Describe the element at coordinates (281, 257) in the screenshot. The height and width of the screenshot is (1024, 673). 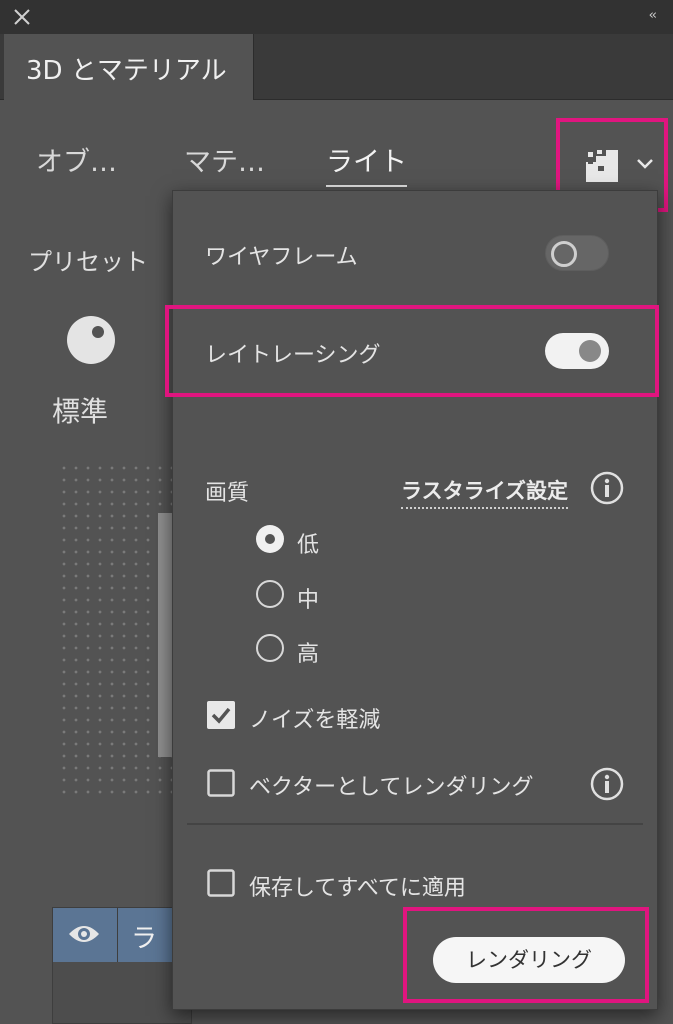
I see `wireframe-label: ワイヤフレーム` at that location.